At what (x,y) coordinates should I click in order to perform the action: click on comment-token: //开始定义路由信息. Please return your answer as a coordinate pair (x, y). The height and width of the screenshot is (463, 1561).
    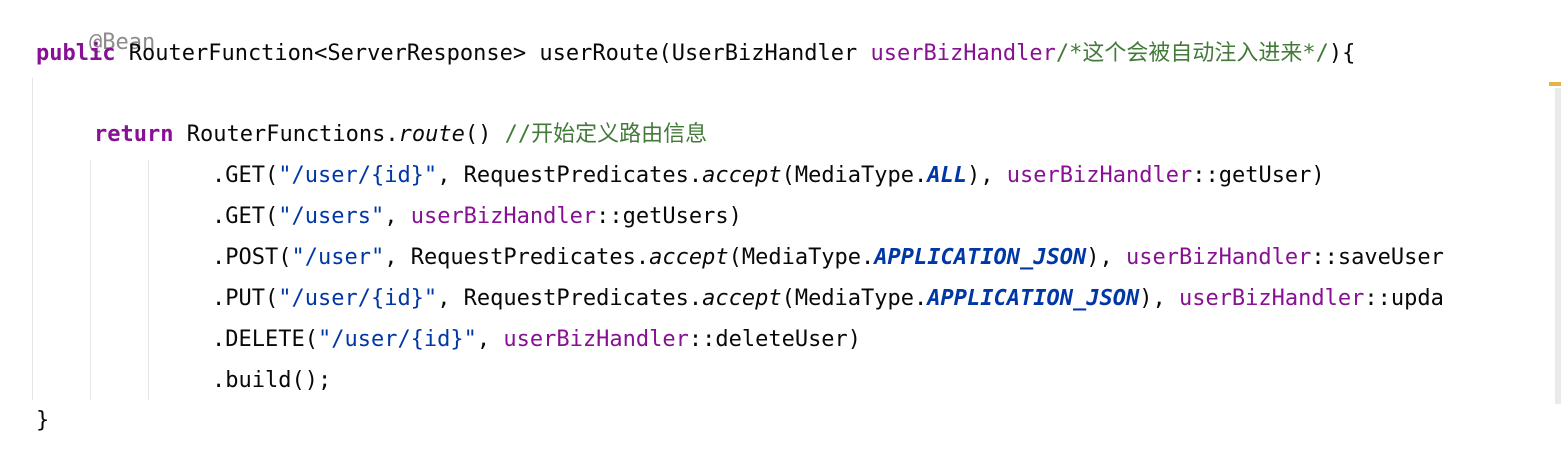
    Looking at the image, I should click on (606, 134).